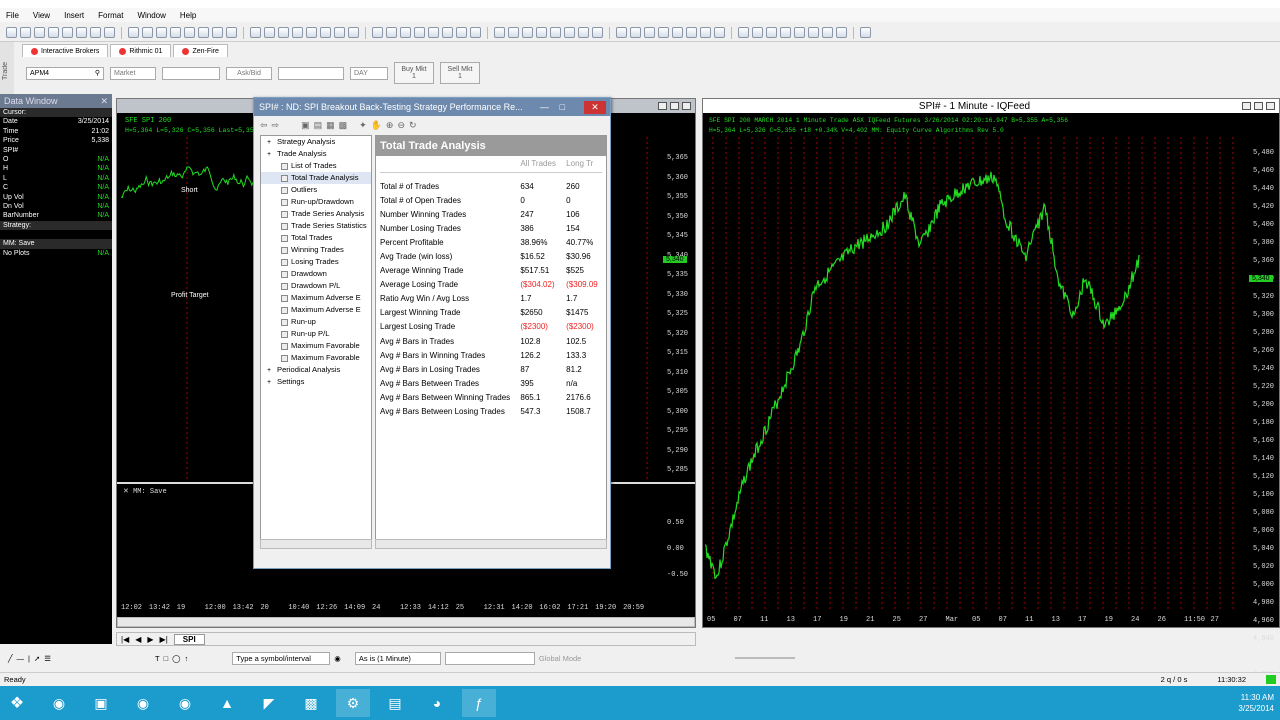 Image resolution: width=1280 pixels, height=720 pixels. I want to click on chrome-icon: ◕, so click(437, 703).